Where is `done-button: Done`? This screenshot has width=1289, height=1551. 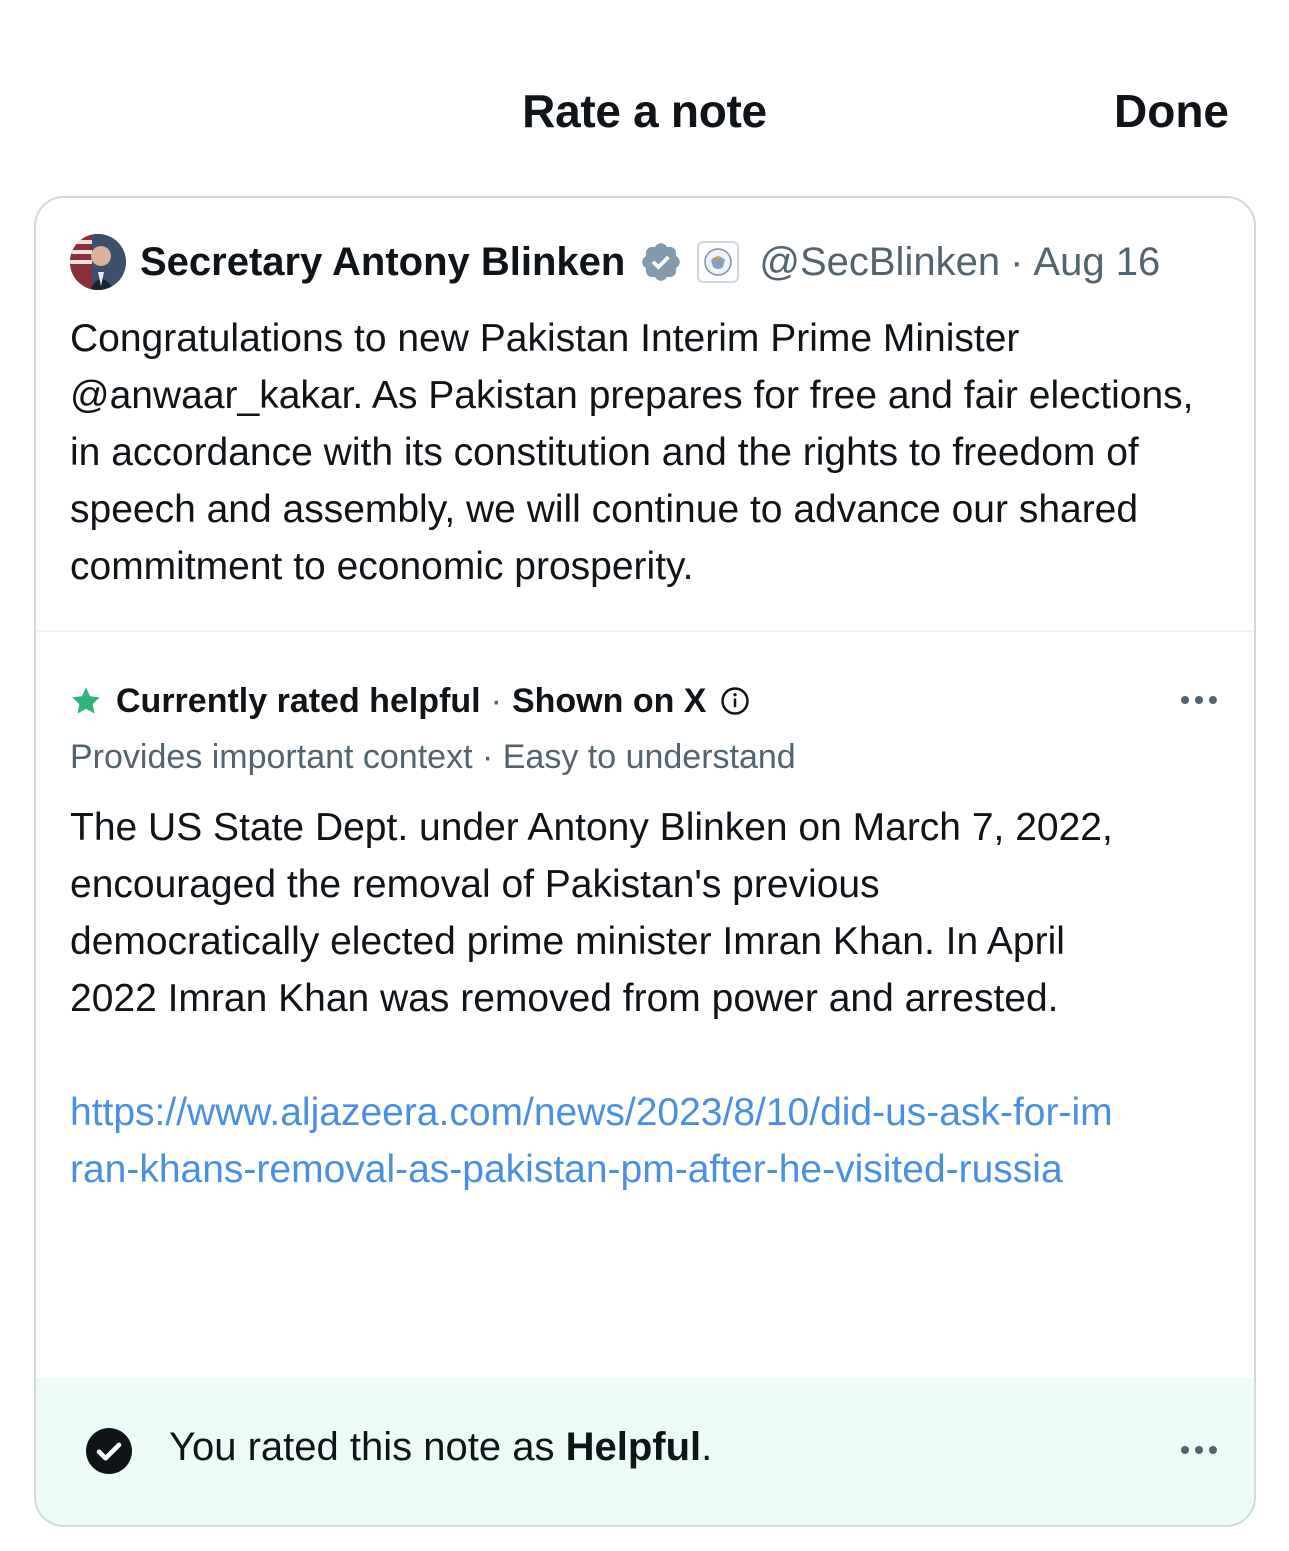 done-button: Done is located at coordinates (1171, 111).